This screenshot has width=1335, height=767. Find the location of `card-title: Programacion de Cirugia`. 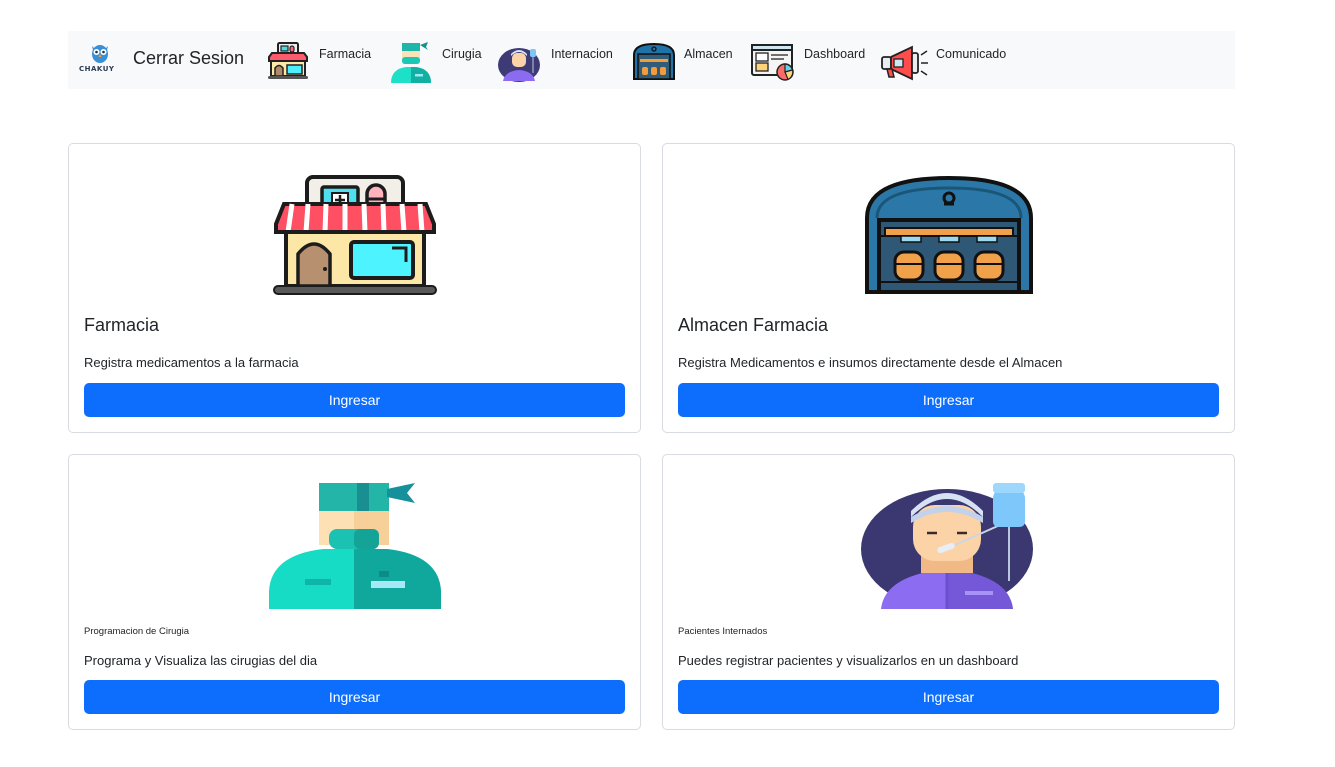

card-title: Programacion de Cirugia is located at coordinates (137, 631).